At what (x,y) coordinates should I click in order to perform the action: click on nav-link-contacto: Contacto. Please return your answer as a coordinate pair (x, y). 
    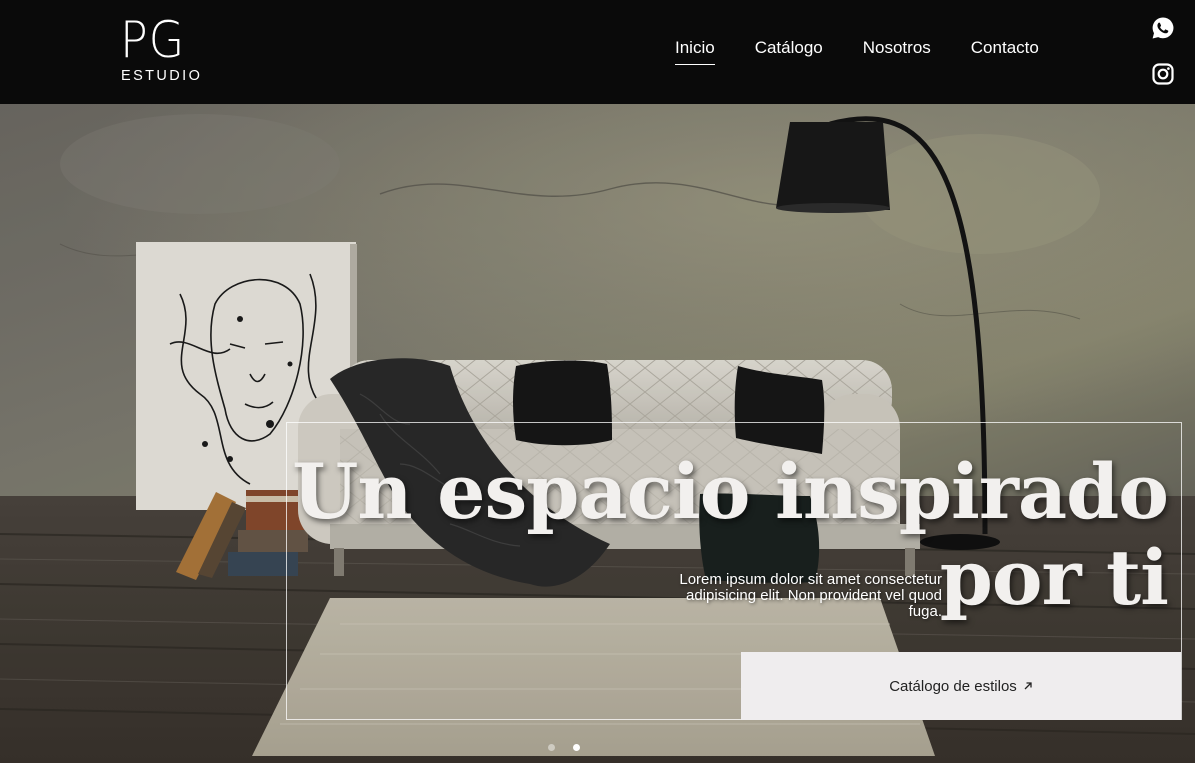
    Looking at the image, I should click on (1005, 51).